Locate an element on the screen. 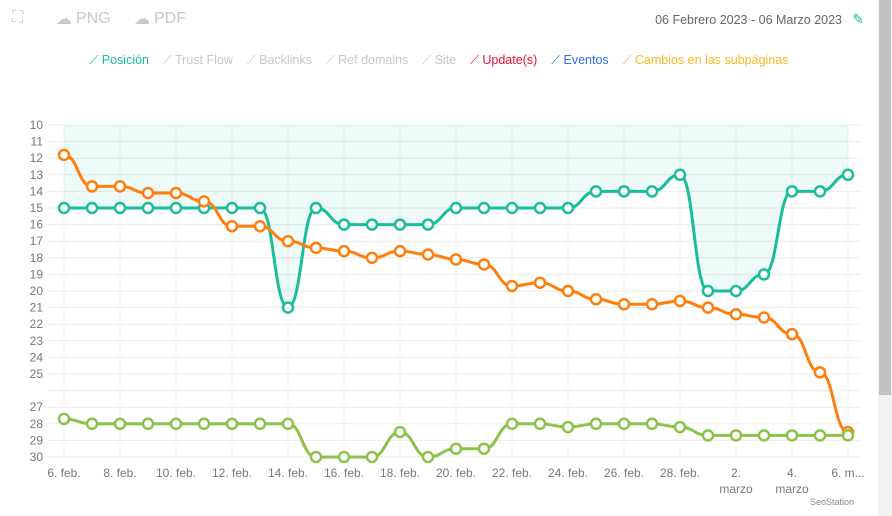  y-tick-label: 16 is located at coordinates (37, 225).